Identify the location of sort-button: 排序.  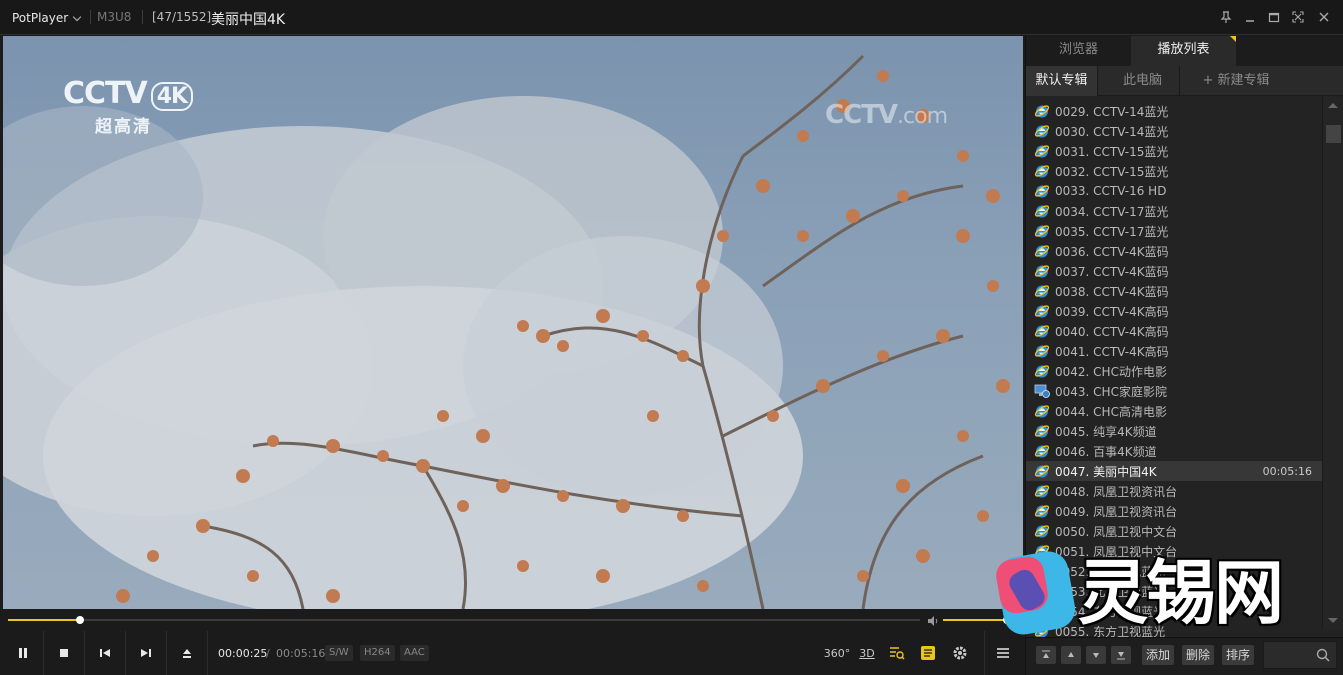
(1238, 655).